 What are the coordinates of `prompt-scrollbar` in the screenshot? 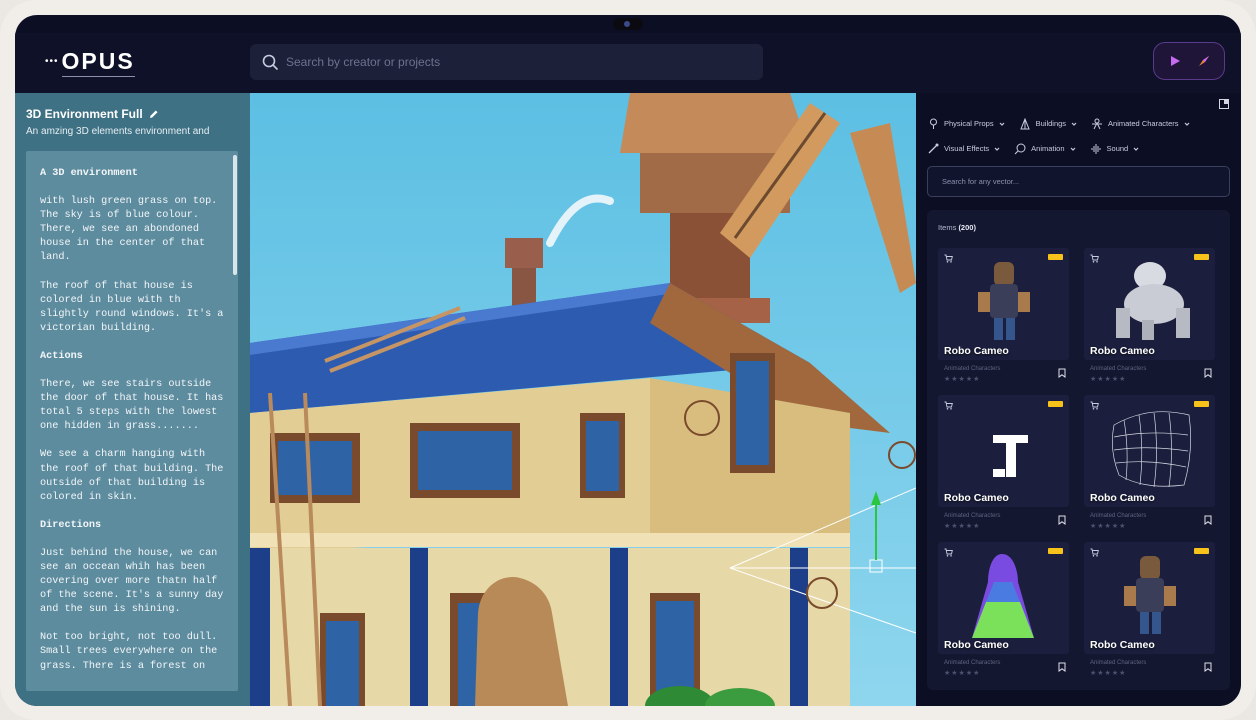 It's located at (235, 215).